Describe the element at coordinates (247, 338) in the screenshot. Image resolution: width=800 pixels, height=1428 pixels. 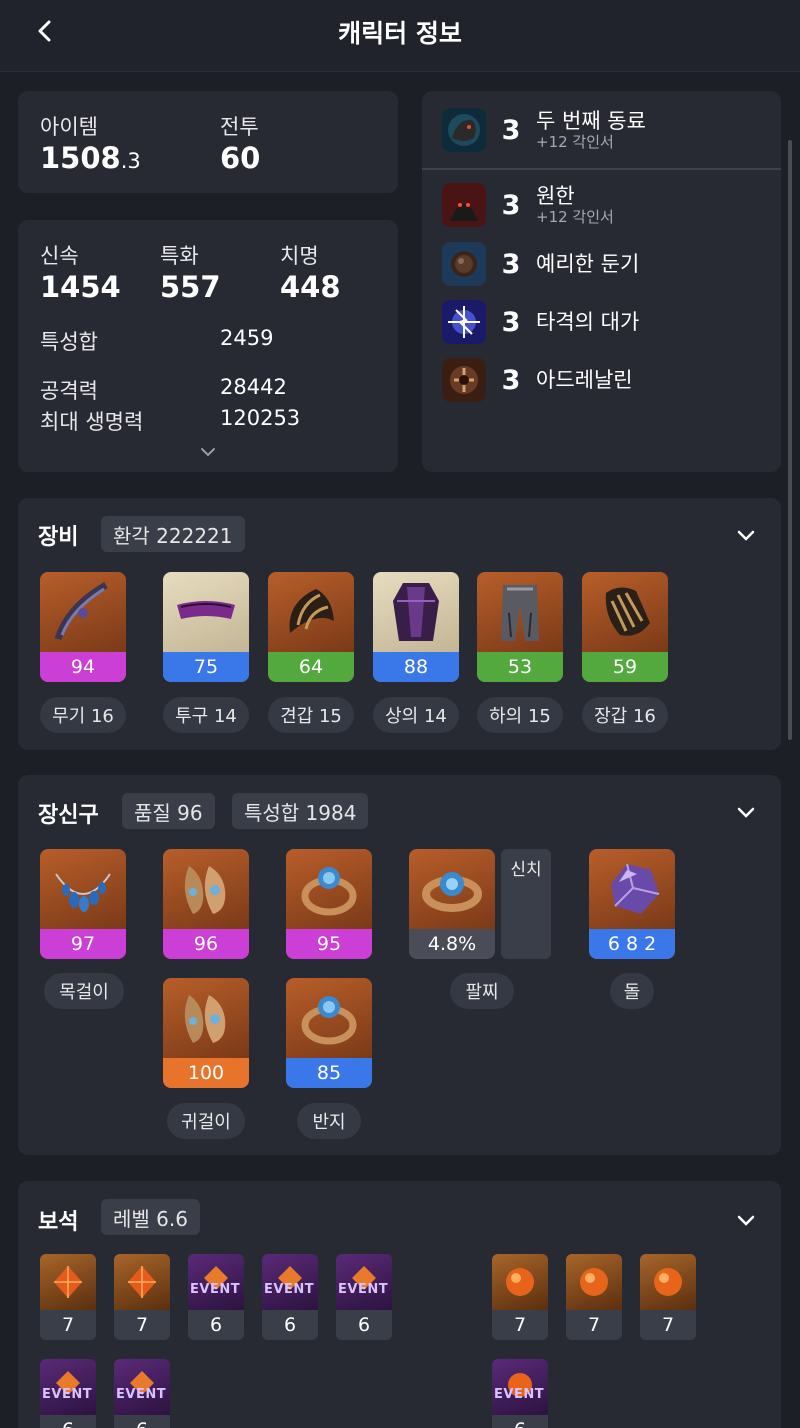
I see `total-stat-value: 2459` at that location.